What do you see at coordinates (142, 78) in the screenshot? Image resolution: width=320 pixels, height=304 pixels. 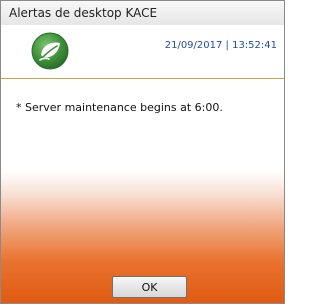 I see `header-divider` at bounding box center [142, 78].